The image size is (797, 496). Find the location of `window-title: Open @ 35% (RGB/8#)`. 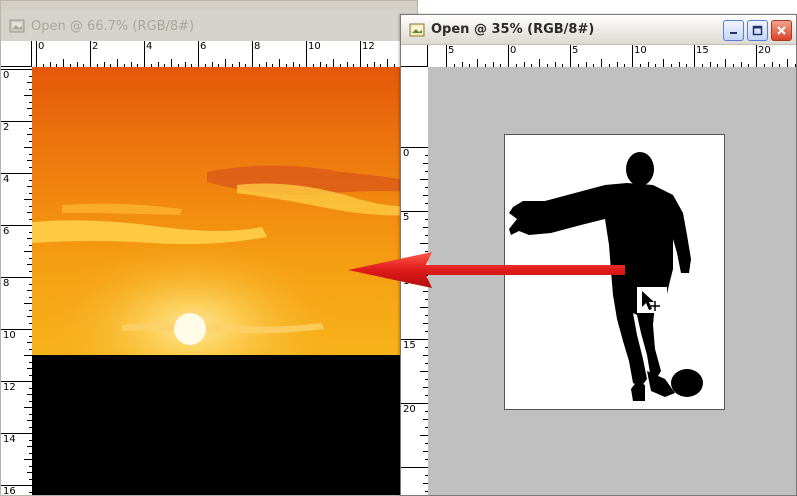

window-title: Open @ 35% (RGB/8#) is located at coordinates (513, 29).